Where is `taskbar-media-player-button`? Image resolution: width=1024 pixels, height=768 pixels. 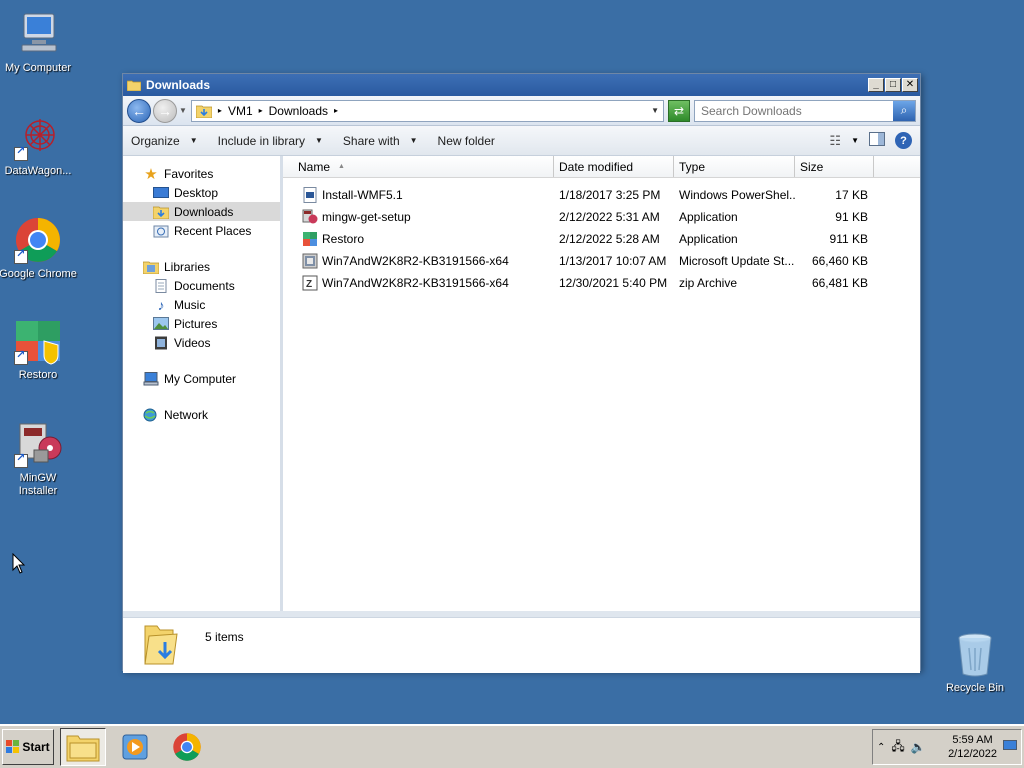
taskbar-media-player-button is located at coordinates (135, 747).